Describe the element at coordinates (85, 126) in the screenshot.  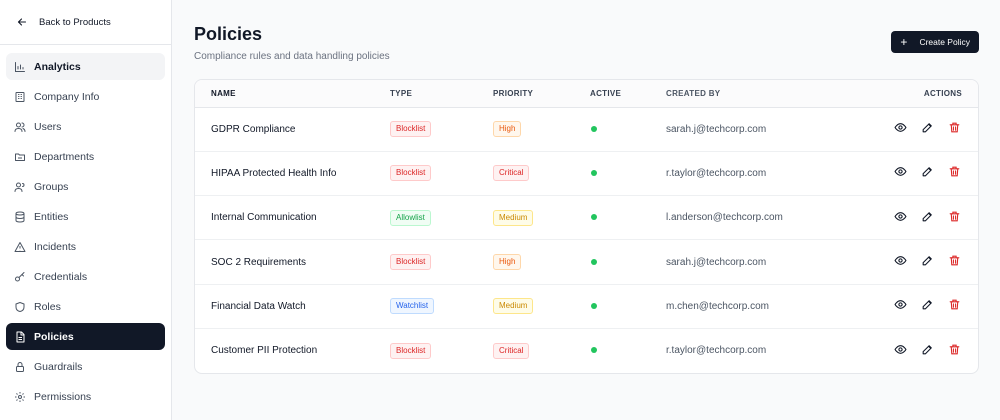
I see `sidebar-item-users: Users` at that location.